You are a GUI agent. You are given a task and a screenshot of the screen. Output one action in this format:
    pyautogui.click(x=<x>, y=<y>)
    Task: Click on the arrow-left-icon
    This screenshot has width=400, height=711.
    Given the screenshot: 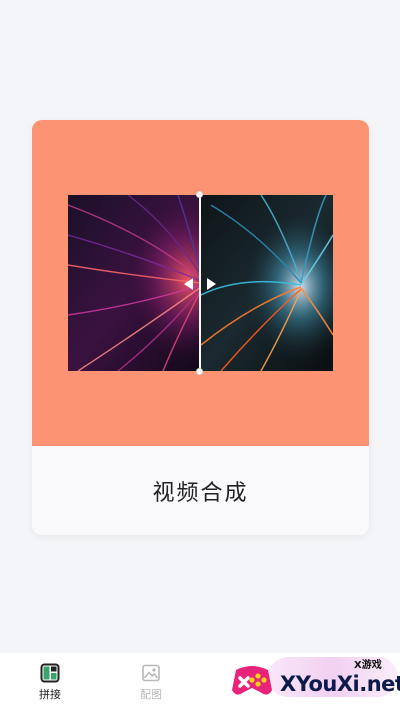 What is the action you would take?
    pyautogui.click(x=188, y=284)
    